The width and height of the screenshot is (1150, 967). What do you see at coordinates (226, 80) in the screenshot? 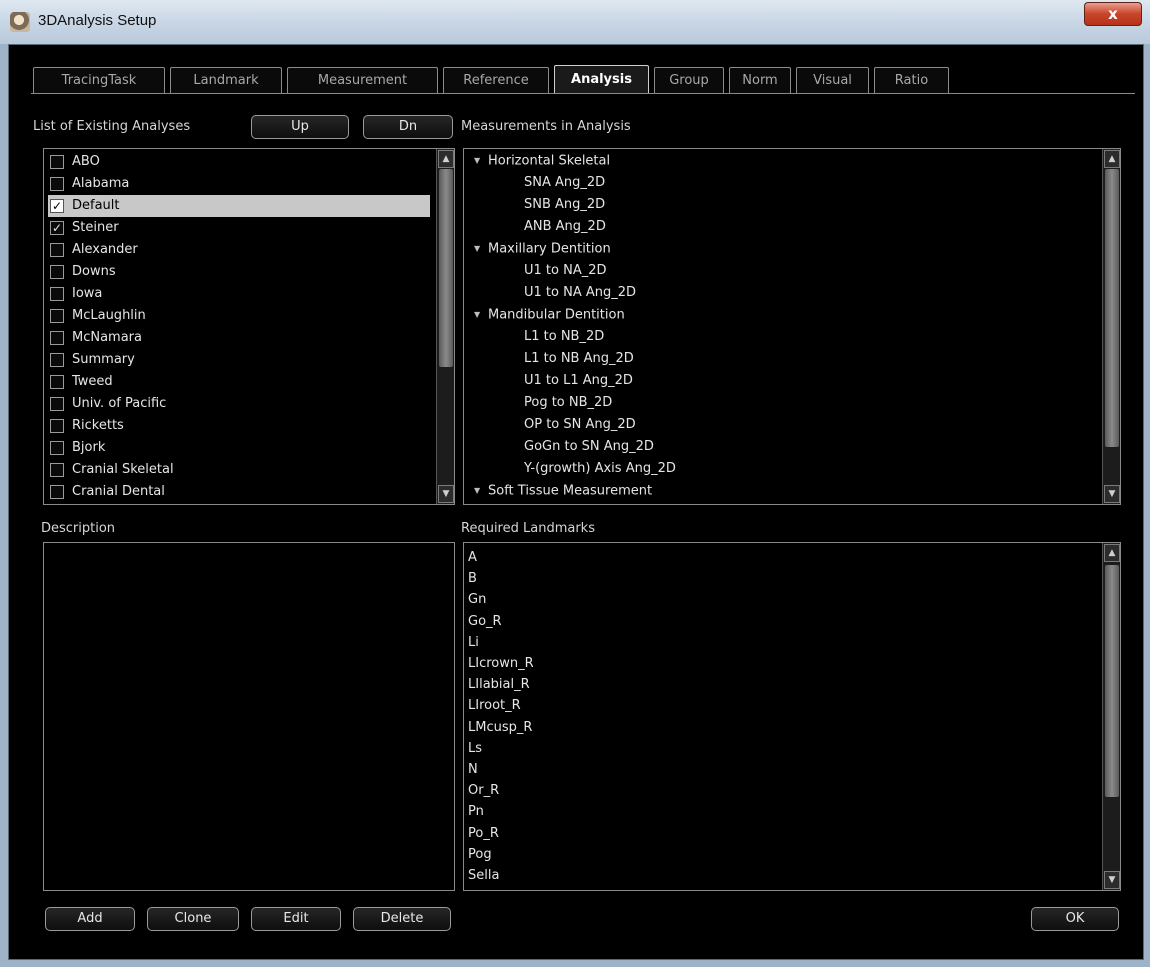
I see `tab-landmark: Landmark` at bounding box center [226, 80].